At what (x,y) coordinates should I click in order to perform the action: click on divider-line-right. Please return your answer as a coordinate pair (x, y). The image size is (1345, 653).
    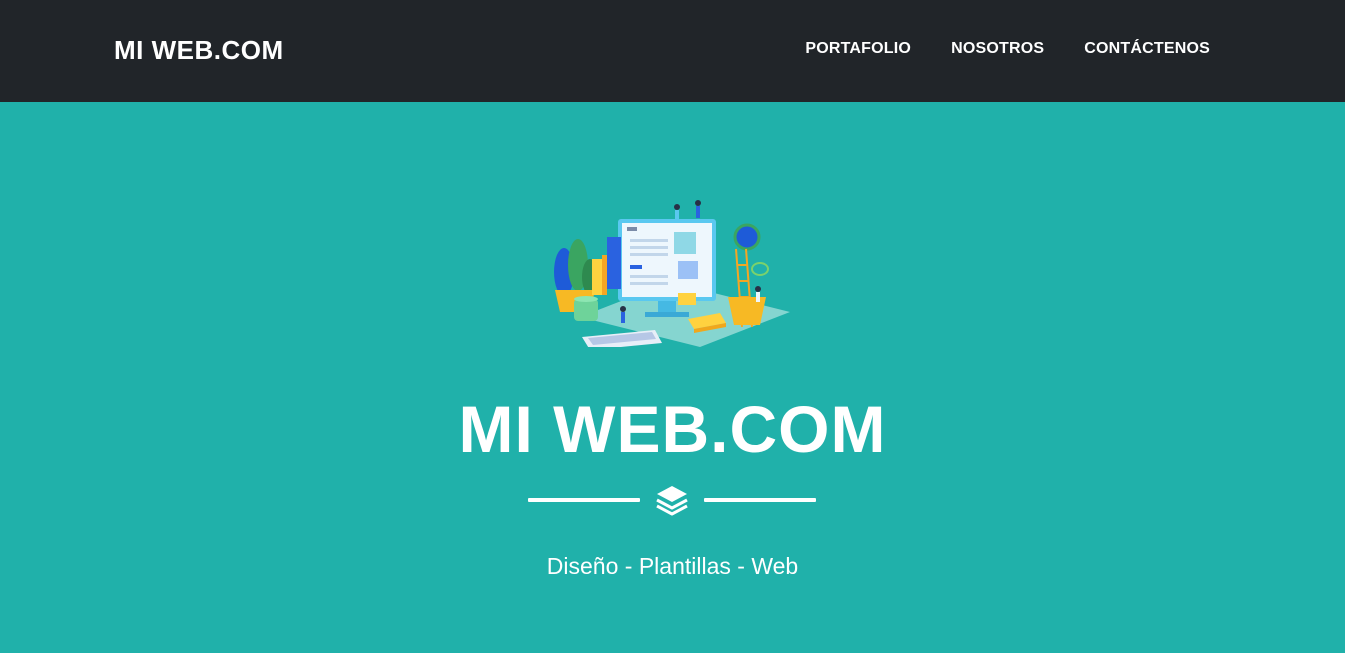
    Looking at the image, I should click on (760, 500).